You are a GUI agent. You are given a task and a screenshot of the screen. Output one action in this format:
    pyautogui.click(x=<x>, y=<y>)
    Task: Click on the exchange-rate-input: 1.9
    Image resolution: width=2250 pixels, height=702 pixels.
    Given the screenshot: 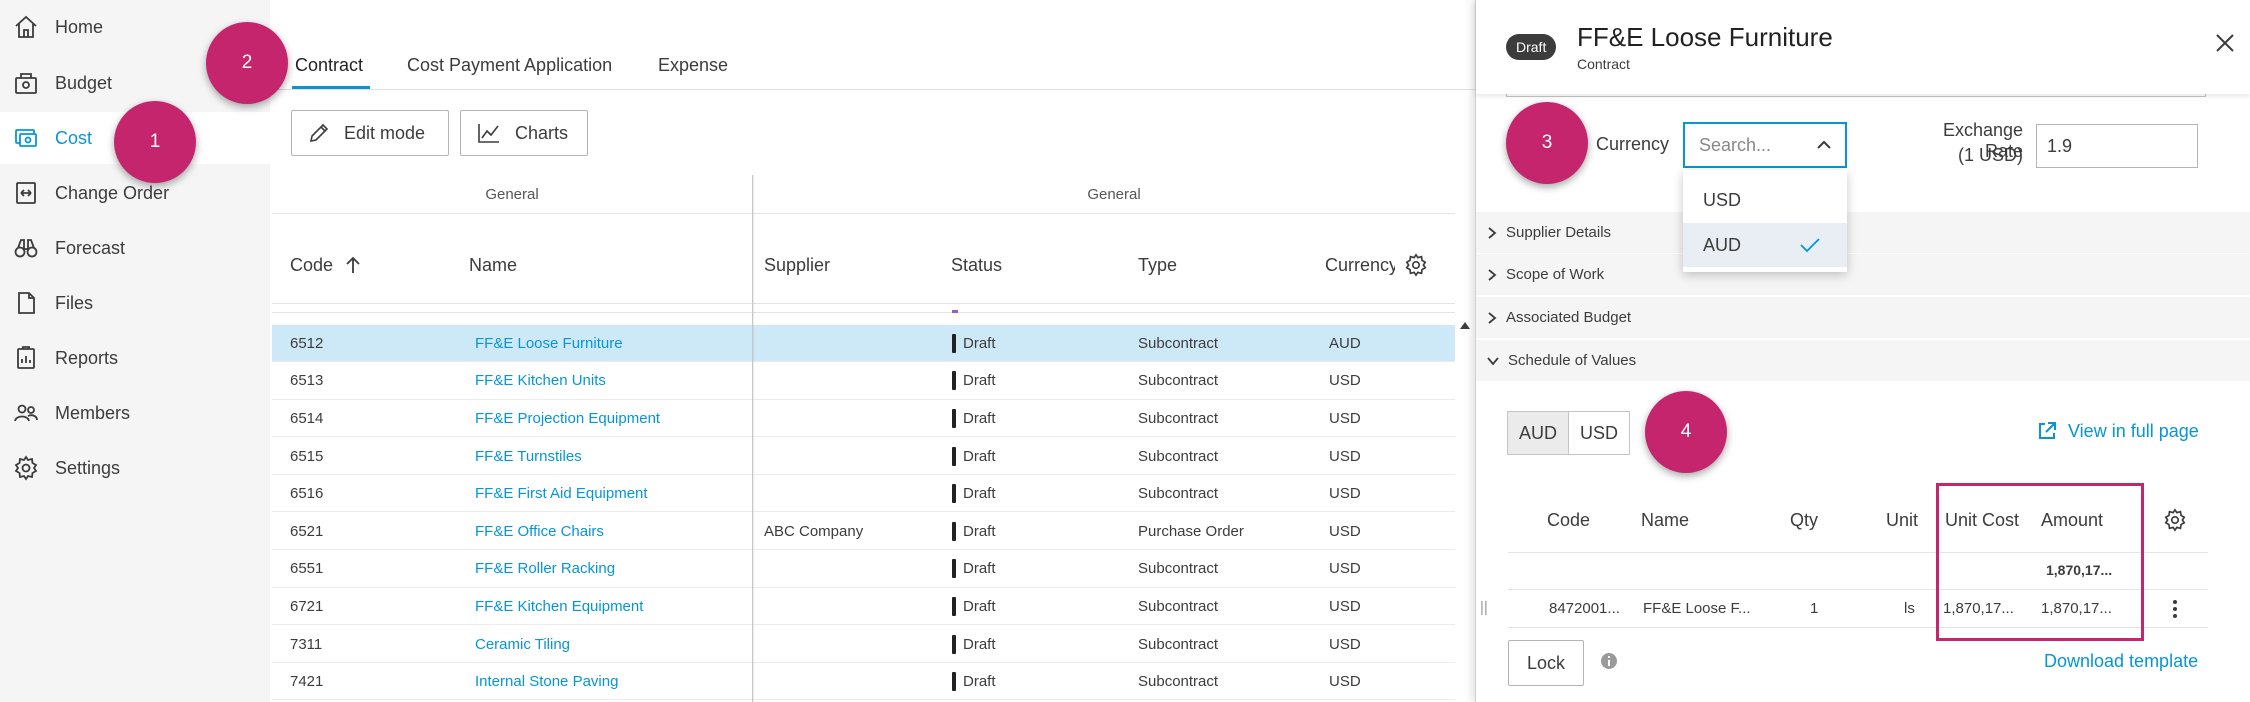 What is the action you would take?
    pyautogui.click(x=2117, y=146)
    